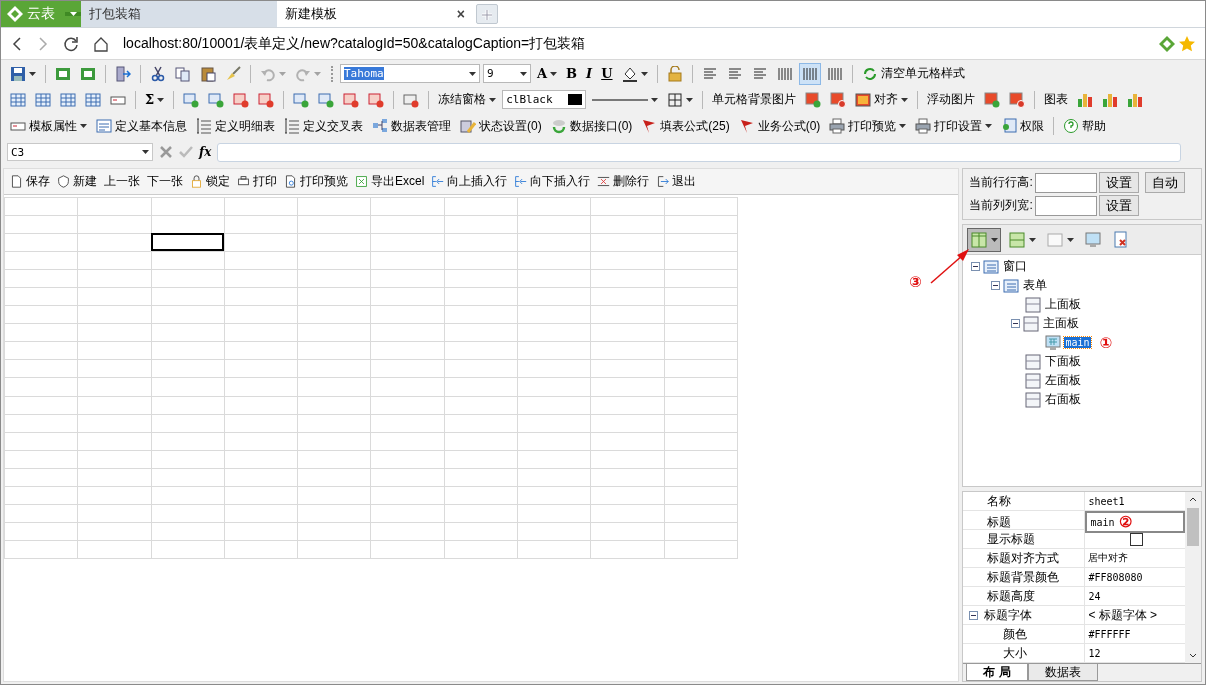 The height and width of the screenshot is (685, 1206). What do you see at coordinates (1061, 323) in the screenshot?
I see `tree-item: 主面板` at bounding box center [1061, 323].